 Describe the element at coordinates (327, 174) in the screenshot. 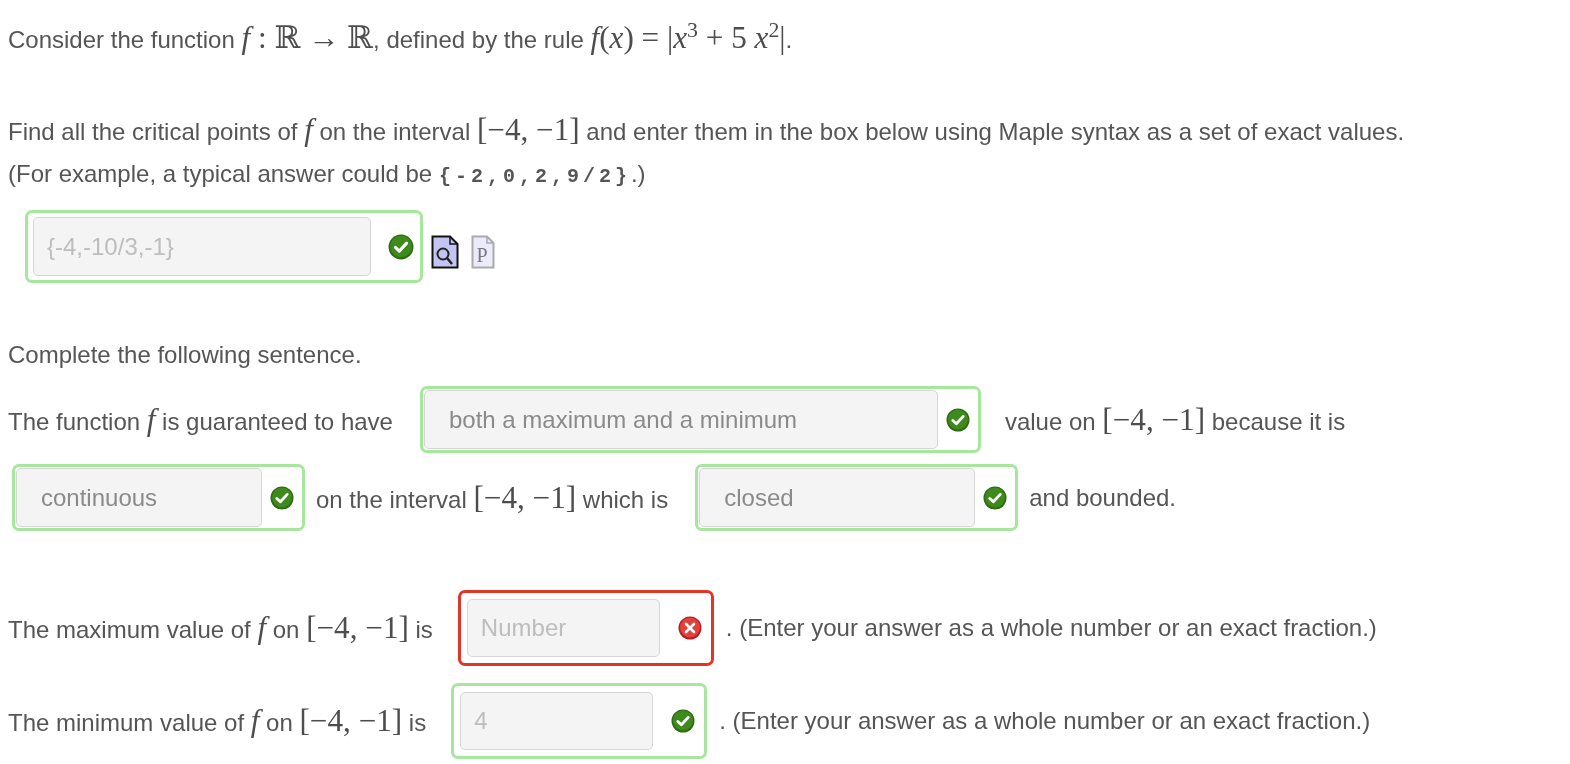

I see `example-text: (For example, a typical answer could be {-2,0,2,9/2}.)` at that location.